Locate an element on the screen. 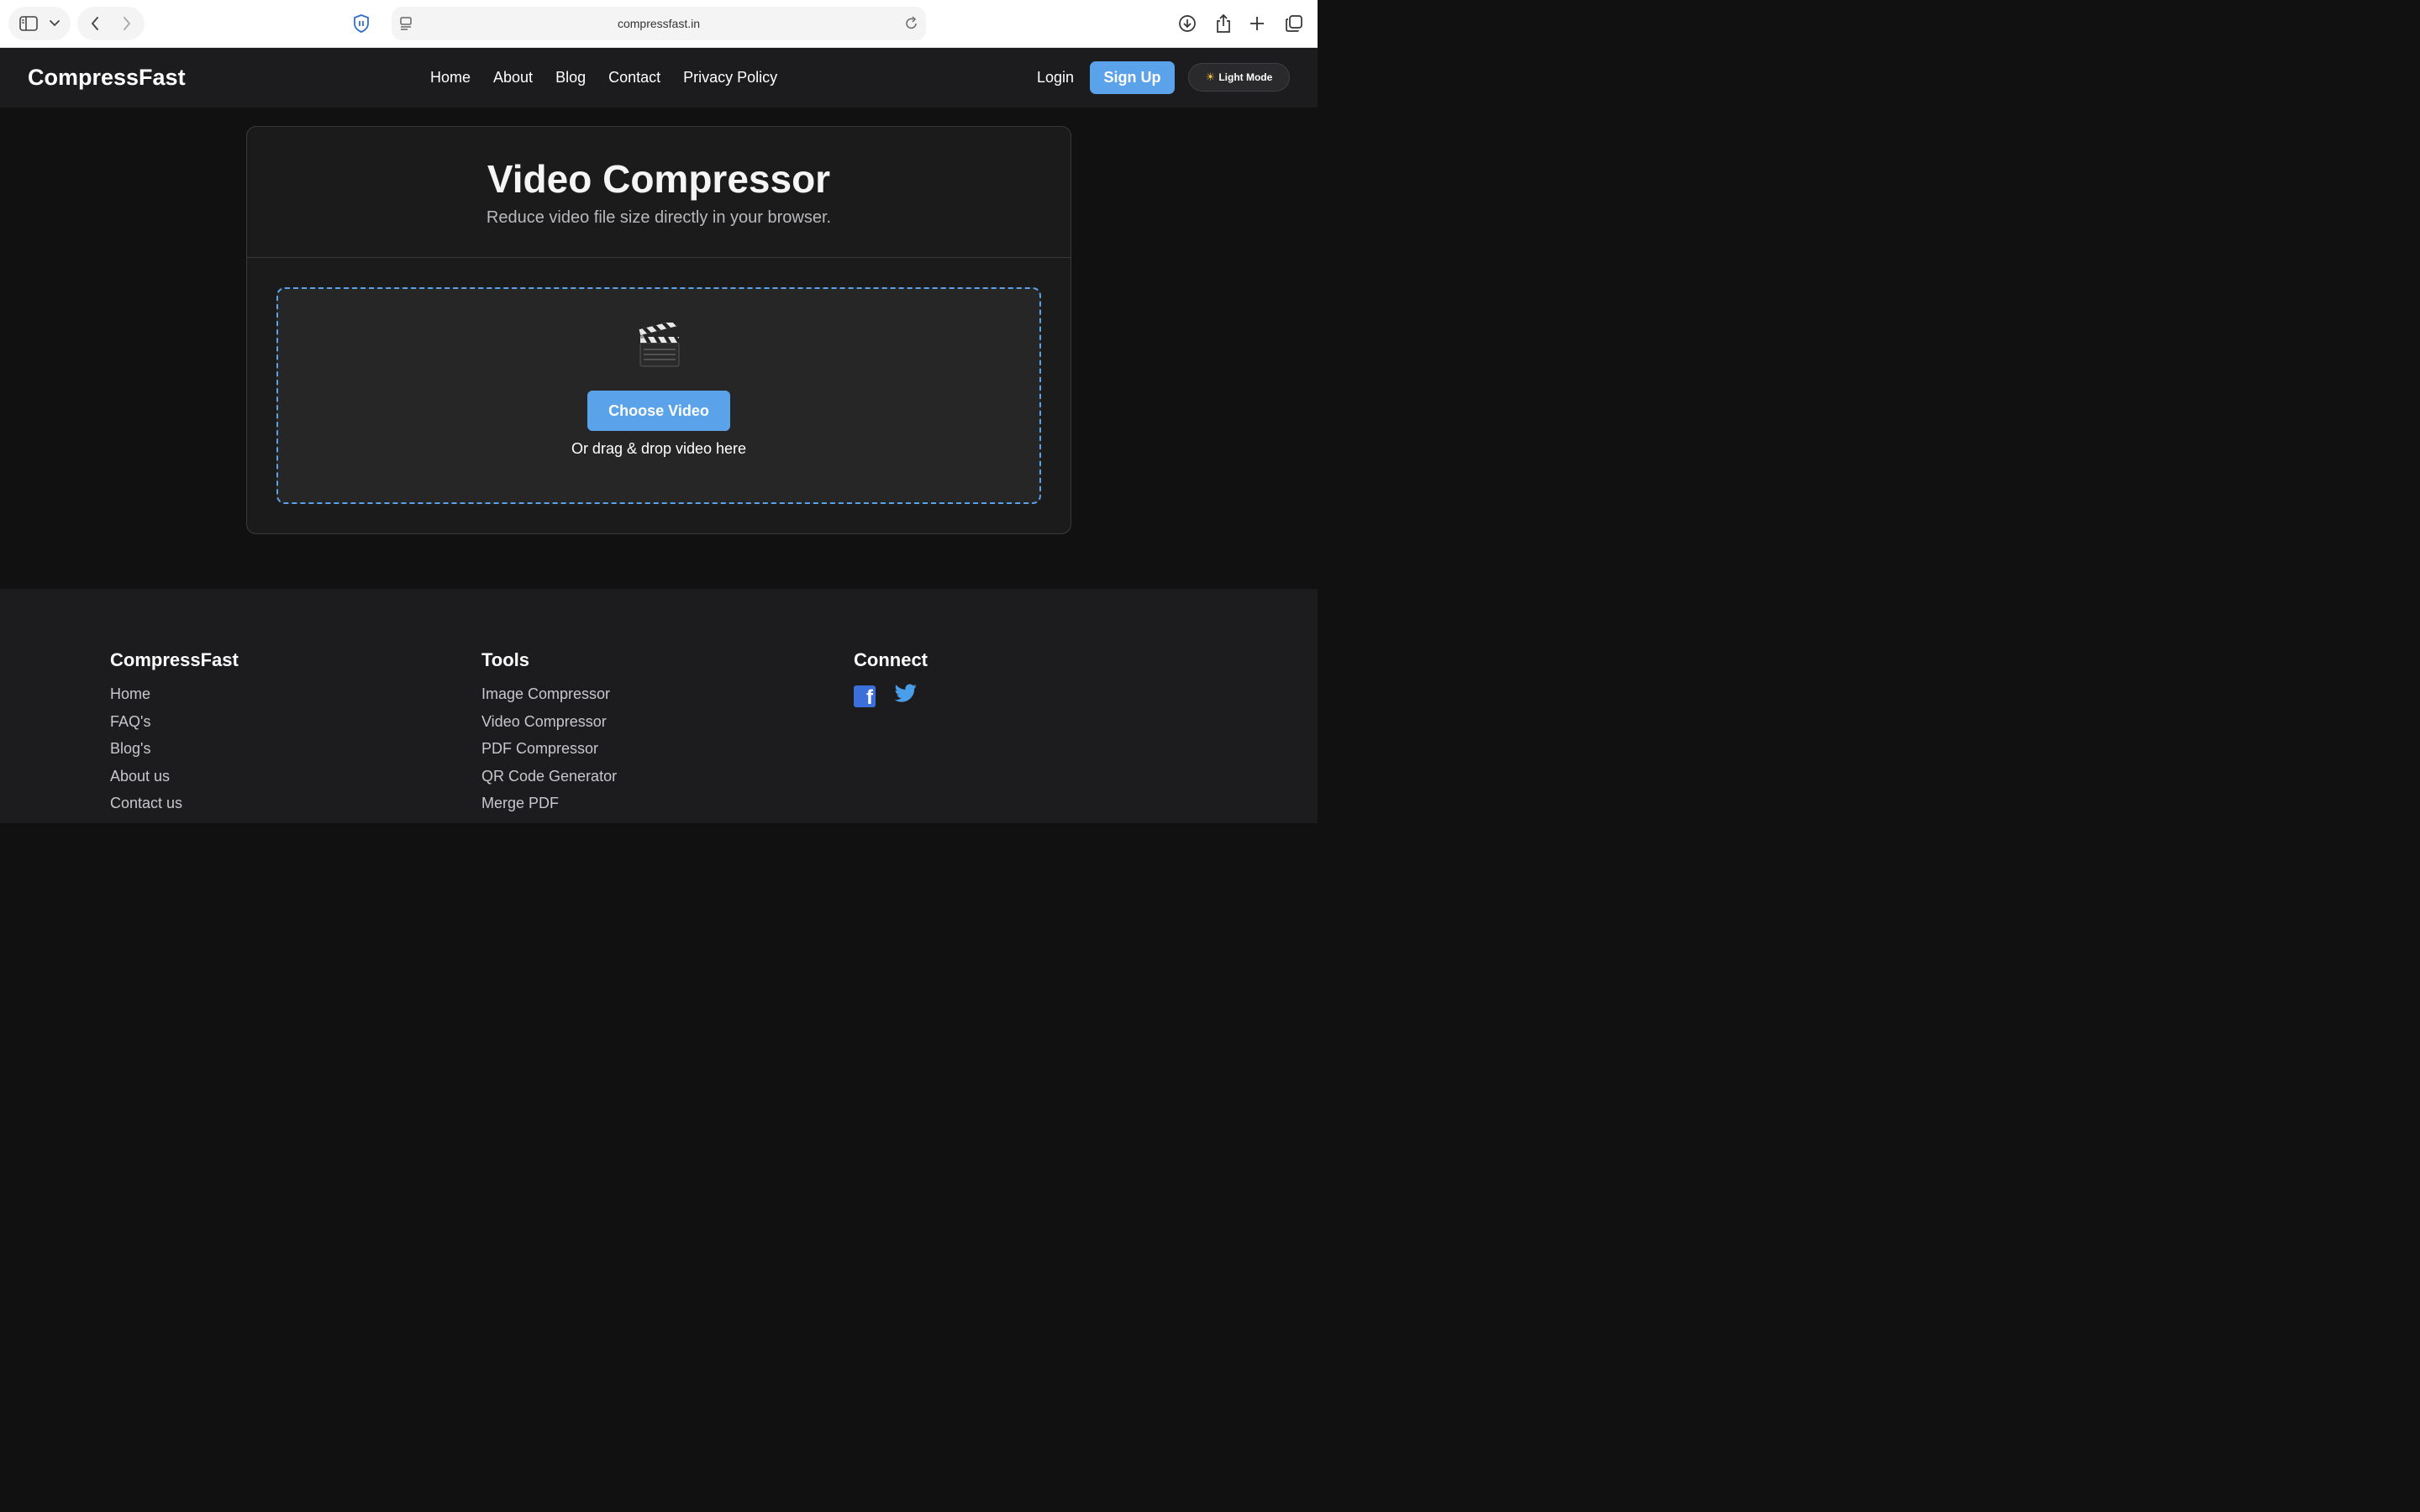  footer-link-pdf-compressor: PDF Compressor is located at coordinates (549, 749).